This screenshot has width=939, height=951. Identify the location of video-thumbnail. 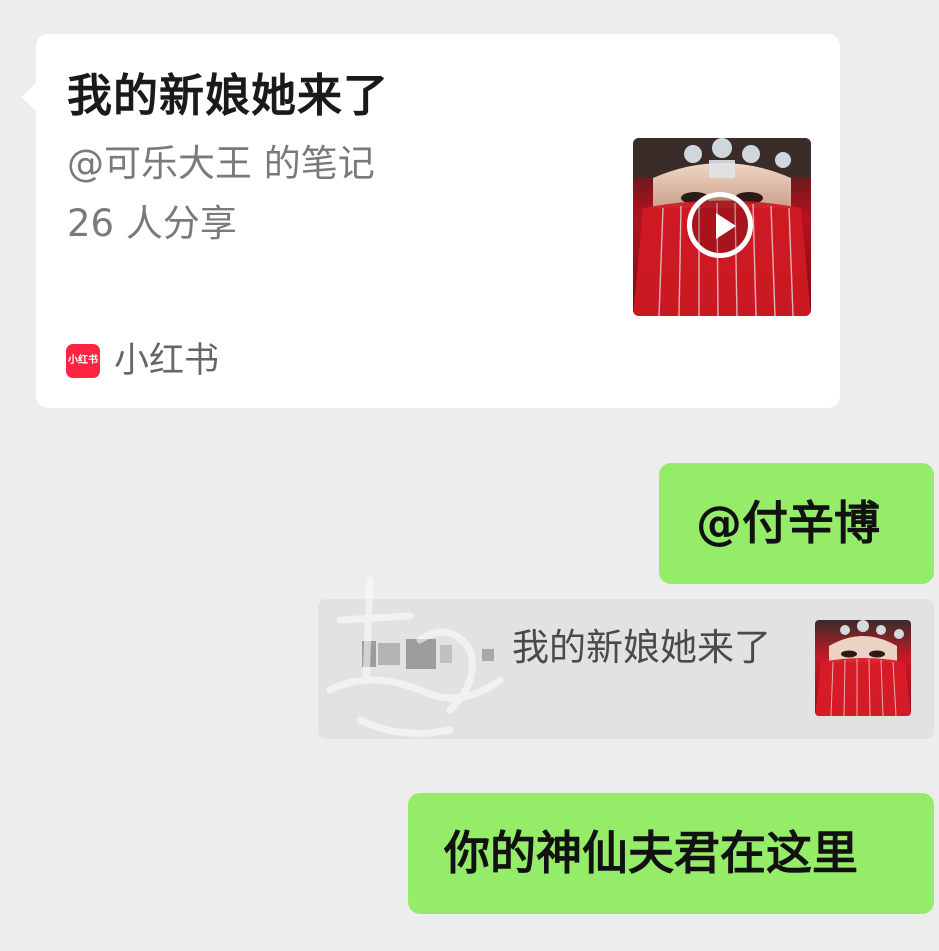
(722, 227).